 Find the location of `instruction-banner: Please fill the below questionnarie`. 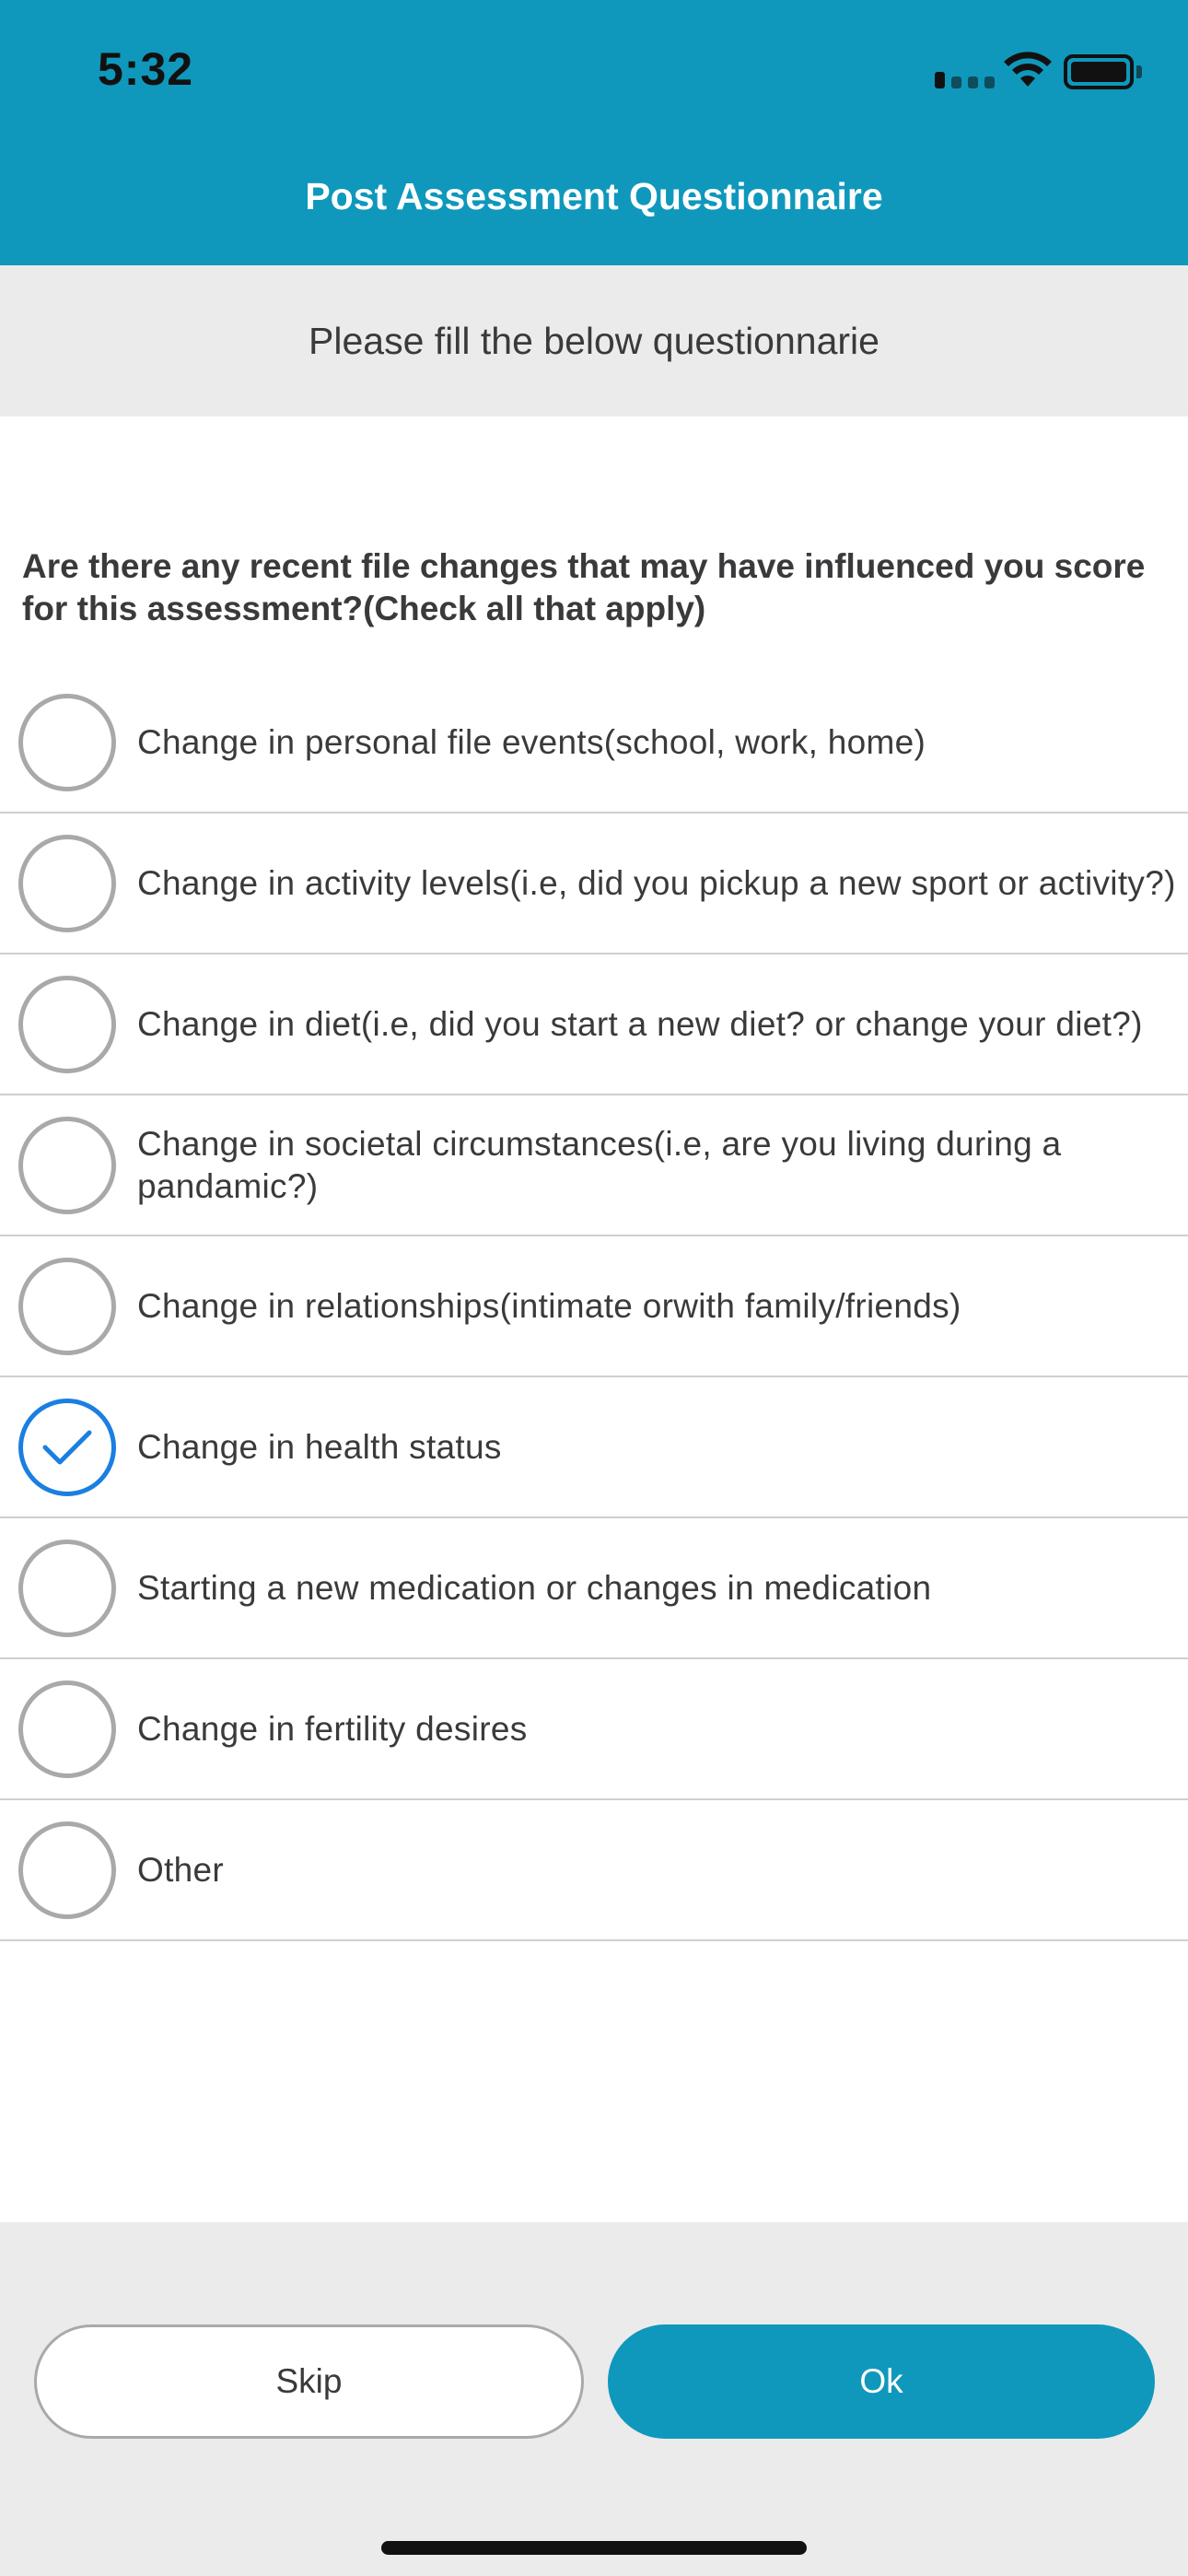

instruction-banner: Please fill the below questionnarie is located at coordinates (594, 340).